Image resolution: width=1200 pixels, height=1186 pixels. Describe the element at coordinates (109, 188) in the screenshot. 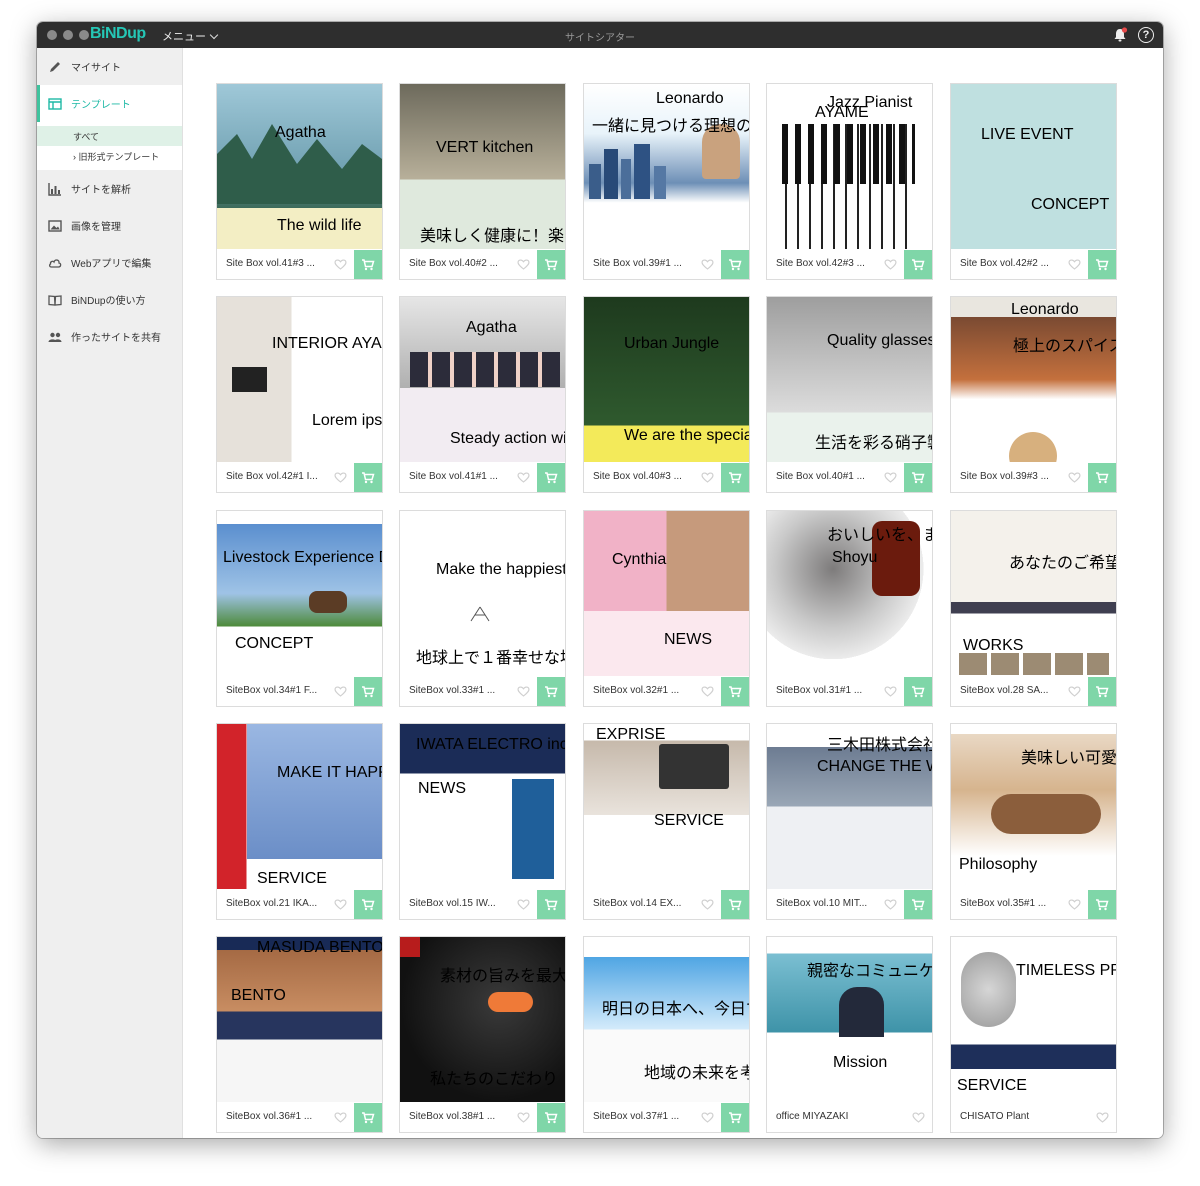

I see `sidebar-item-analytics: サイトを解析` at that location.